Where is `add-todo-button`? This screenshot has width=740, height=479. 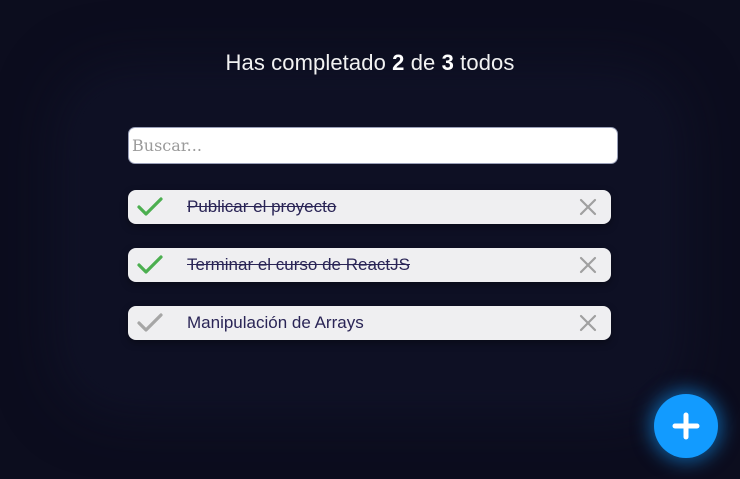 add-todo-button is located at coordinates (686, 426).